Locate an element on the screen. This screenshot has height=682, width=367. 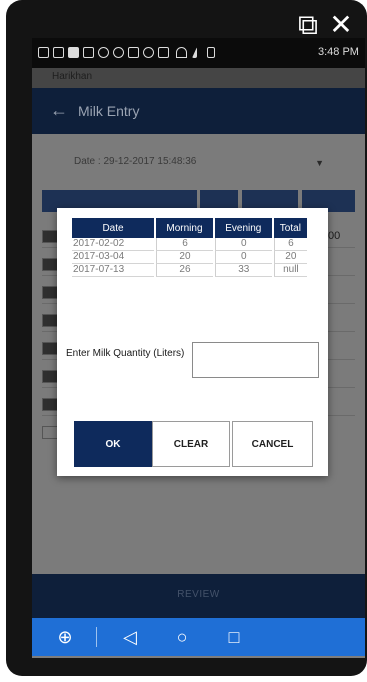
table-cell: 26 is located at coordinates (184, 270).